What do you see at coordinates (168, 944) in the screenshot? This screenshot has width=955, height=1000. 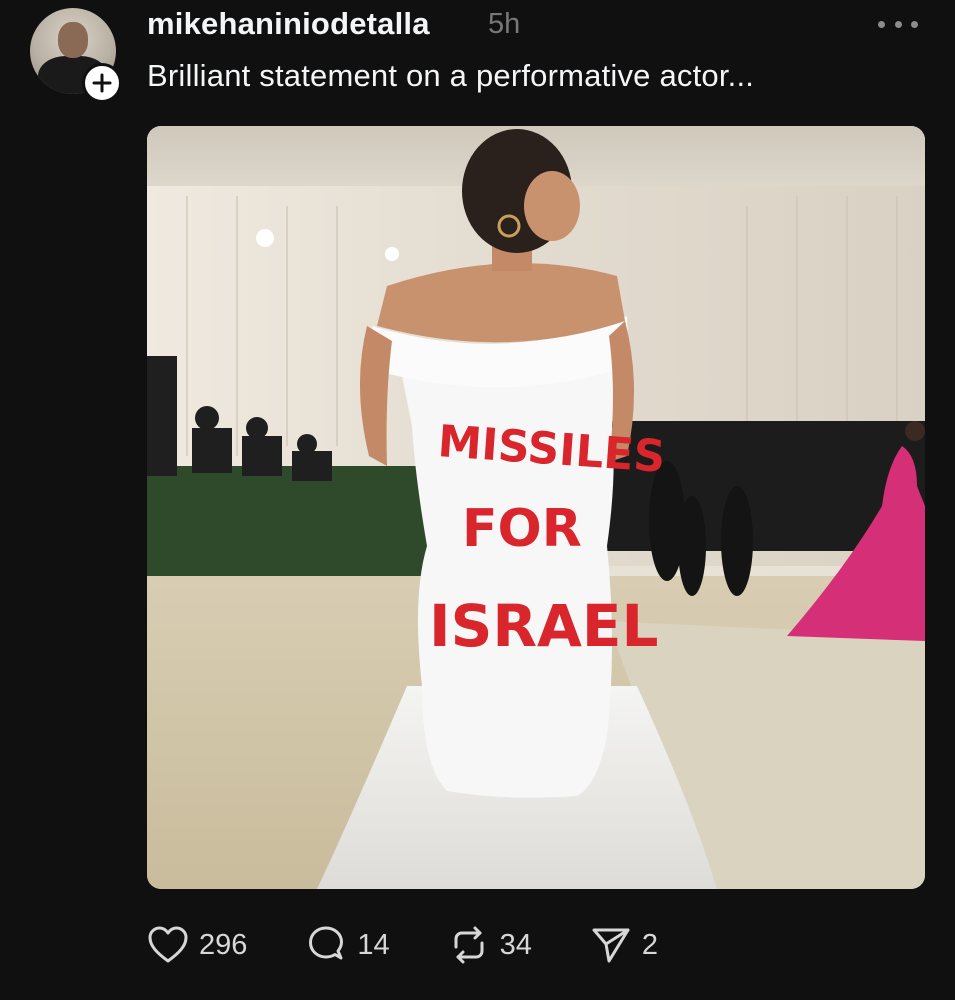 I see `heart-icon` at bounding box center [168, 944].